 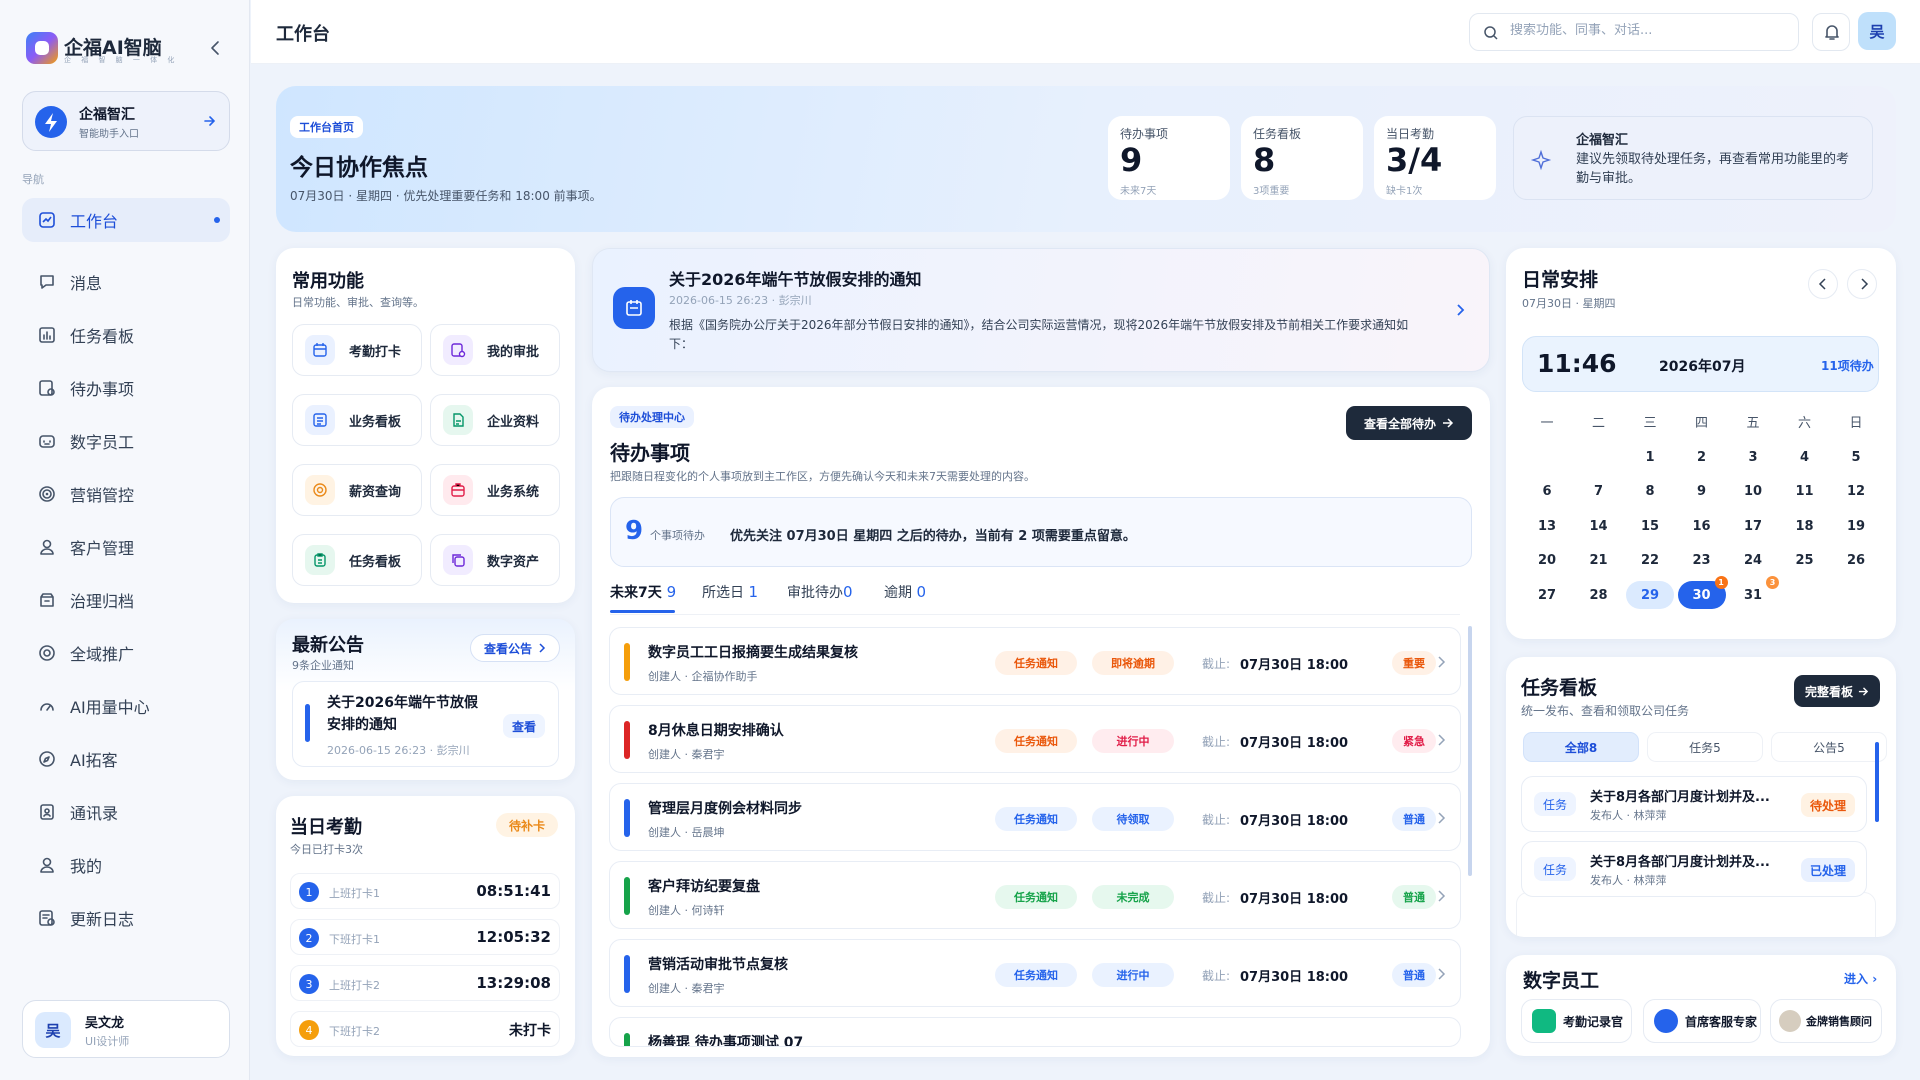 What do you see at coordinates (1650, 561) in the screenshot?
I see `calendar-day: 22` at bounding box center [1650, 561].